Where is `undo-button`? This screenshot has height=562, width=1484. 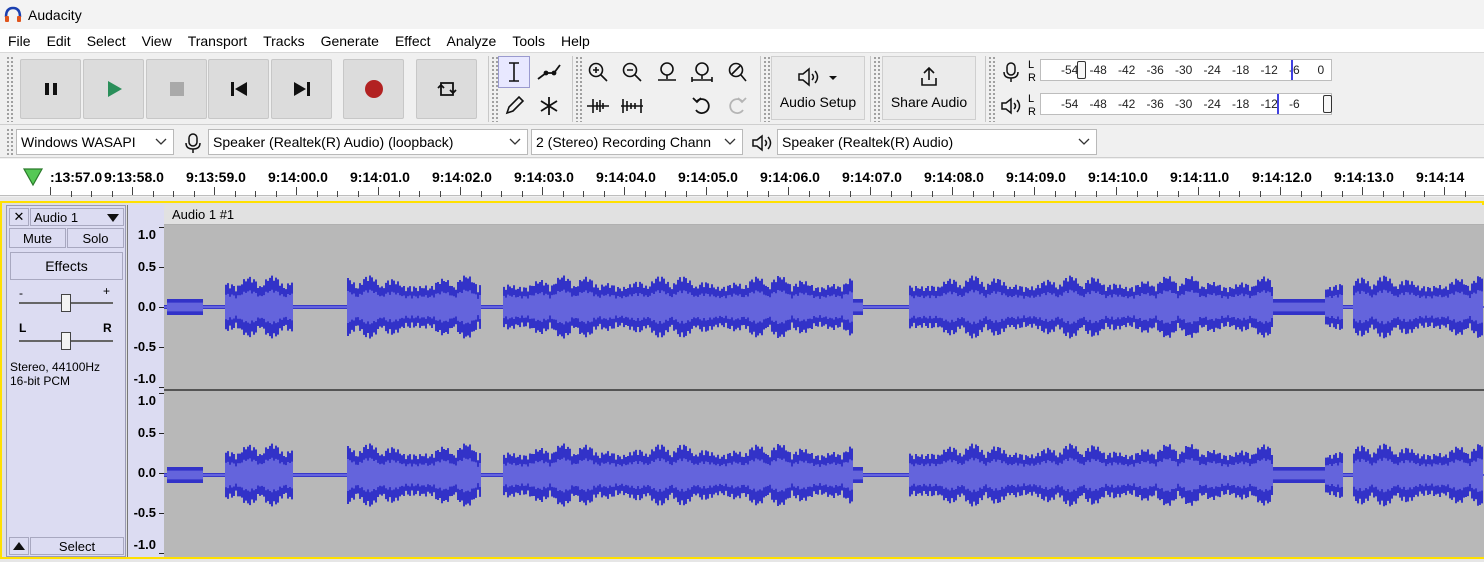 undo-button is located at coordinates (702, 106).